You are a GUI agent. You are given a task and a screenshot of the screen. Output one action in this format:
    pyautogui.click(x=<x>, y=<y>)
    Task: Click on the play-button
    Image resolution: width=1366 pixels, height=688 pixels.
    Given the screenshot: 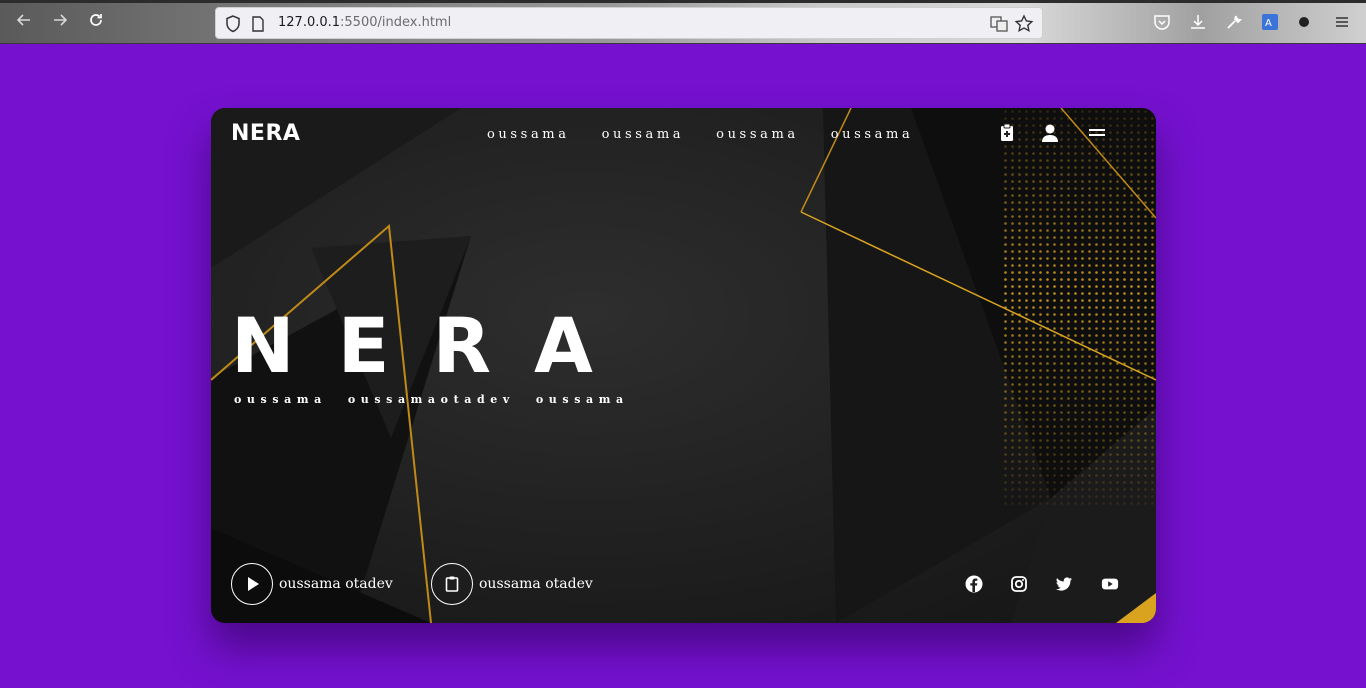 What is the action you would take?
    pyautogui.click(x=252, y=584)
    